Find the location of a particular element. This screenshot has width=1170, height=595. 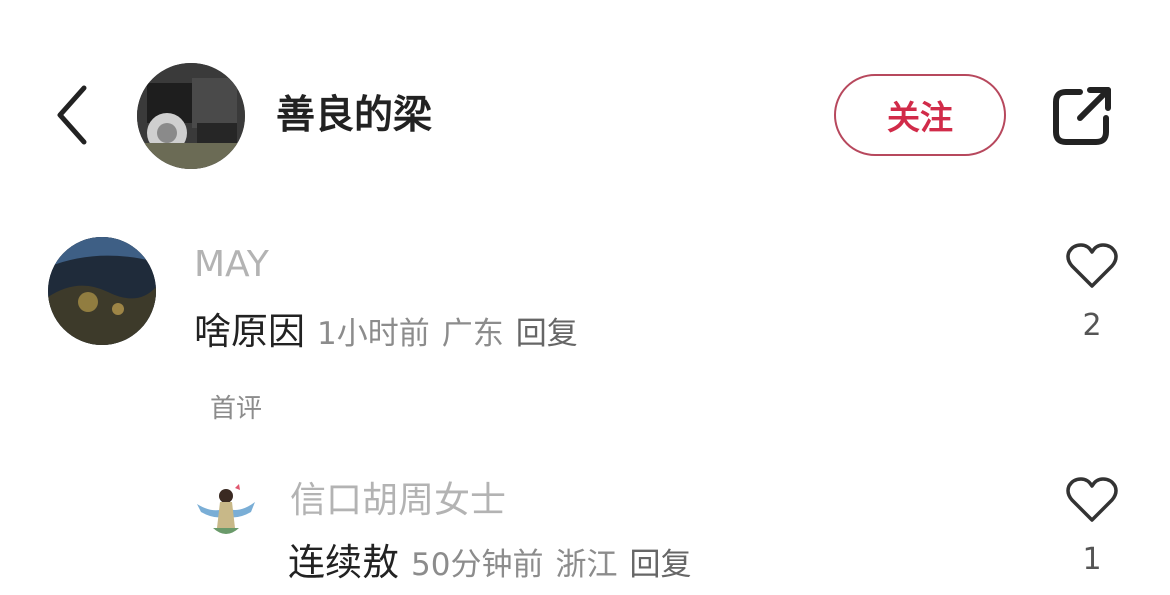

comment-location: 广东 is located at coordinates (472, 334).